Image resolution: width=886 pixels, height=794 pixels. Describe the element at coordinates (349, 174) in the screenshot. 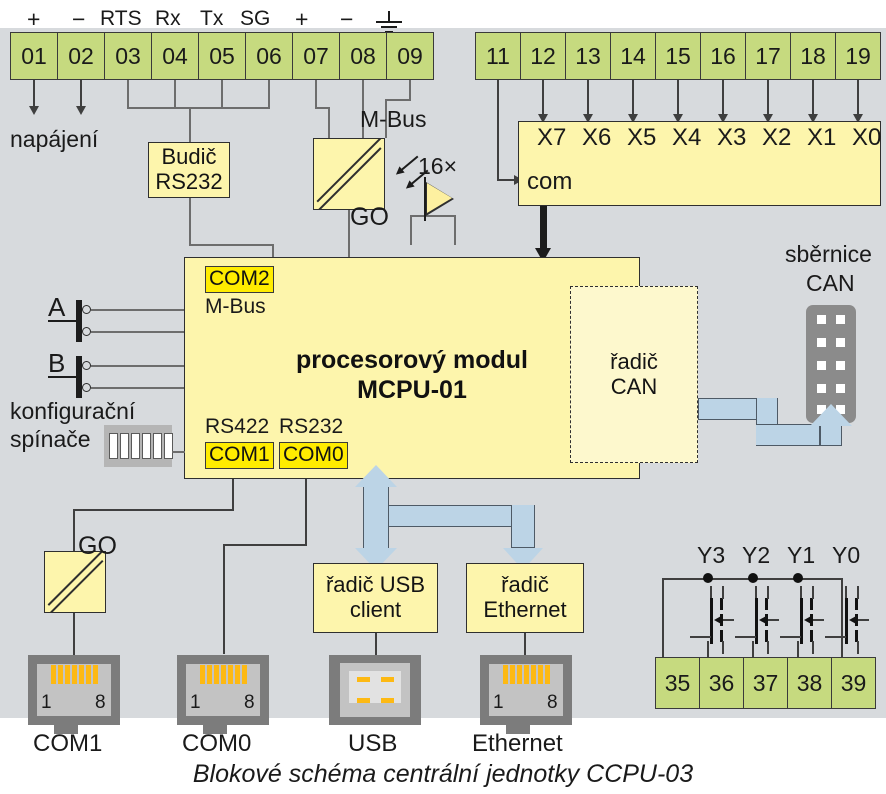

I see `galvanic-isolator-top` at that location.